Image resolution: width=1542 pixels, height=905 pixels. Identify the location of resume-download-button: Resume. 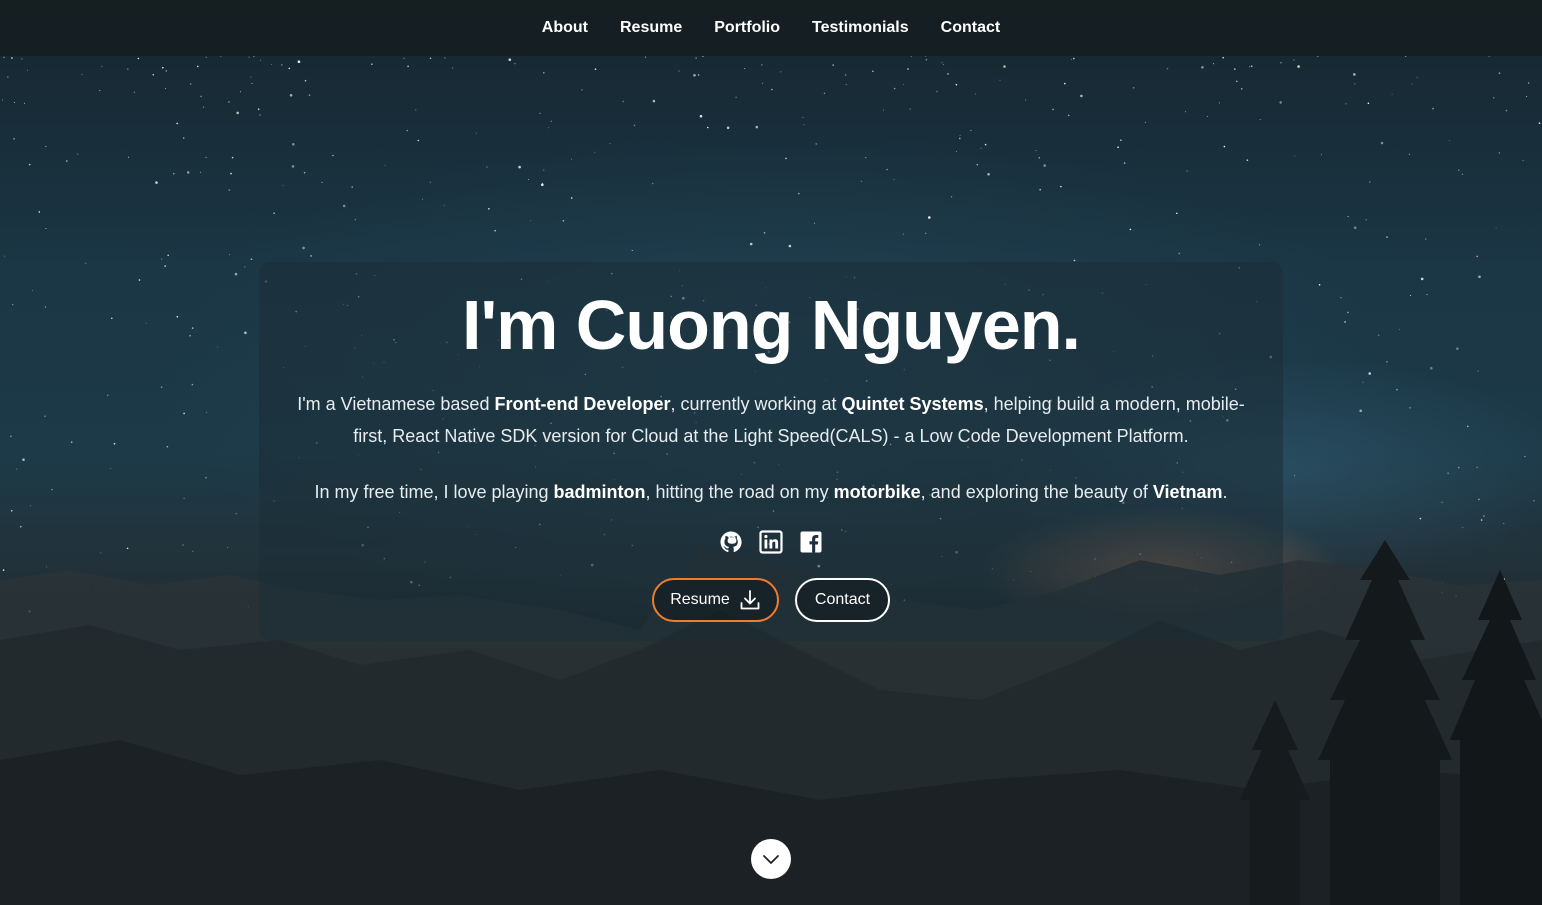
(715, 600).